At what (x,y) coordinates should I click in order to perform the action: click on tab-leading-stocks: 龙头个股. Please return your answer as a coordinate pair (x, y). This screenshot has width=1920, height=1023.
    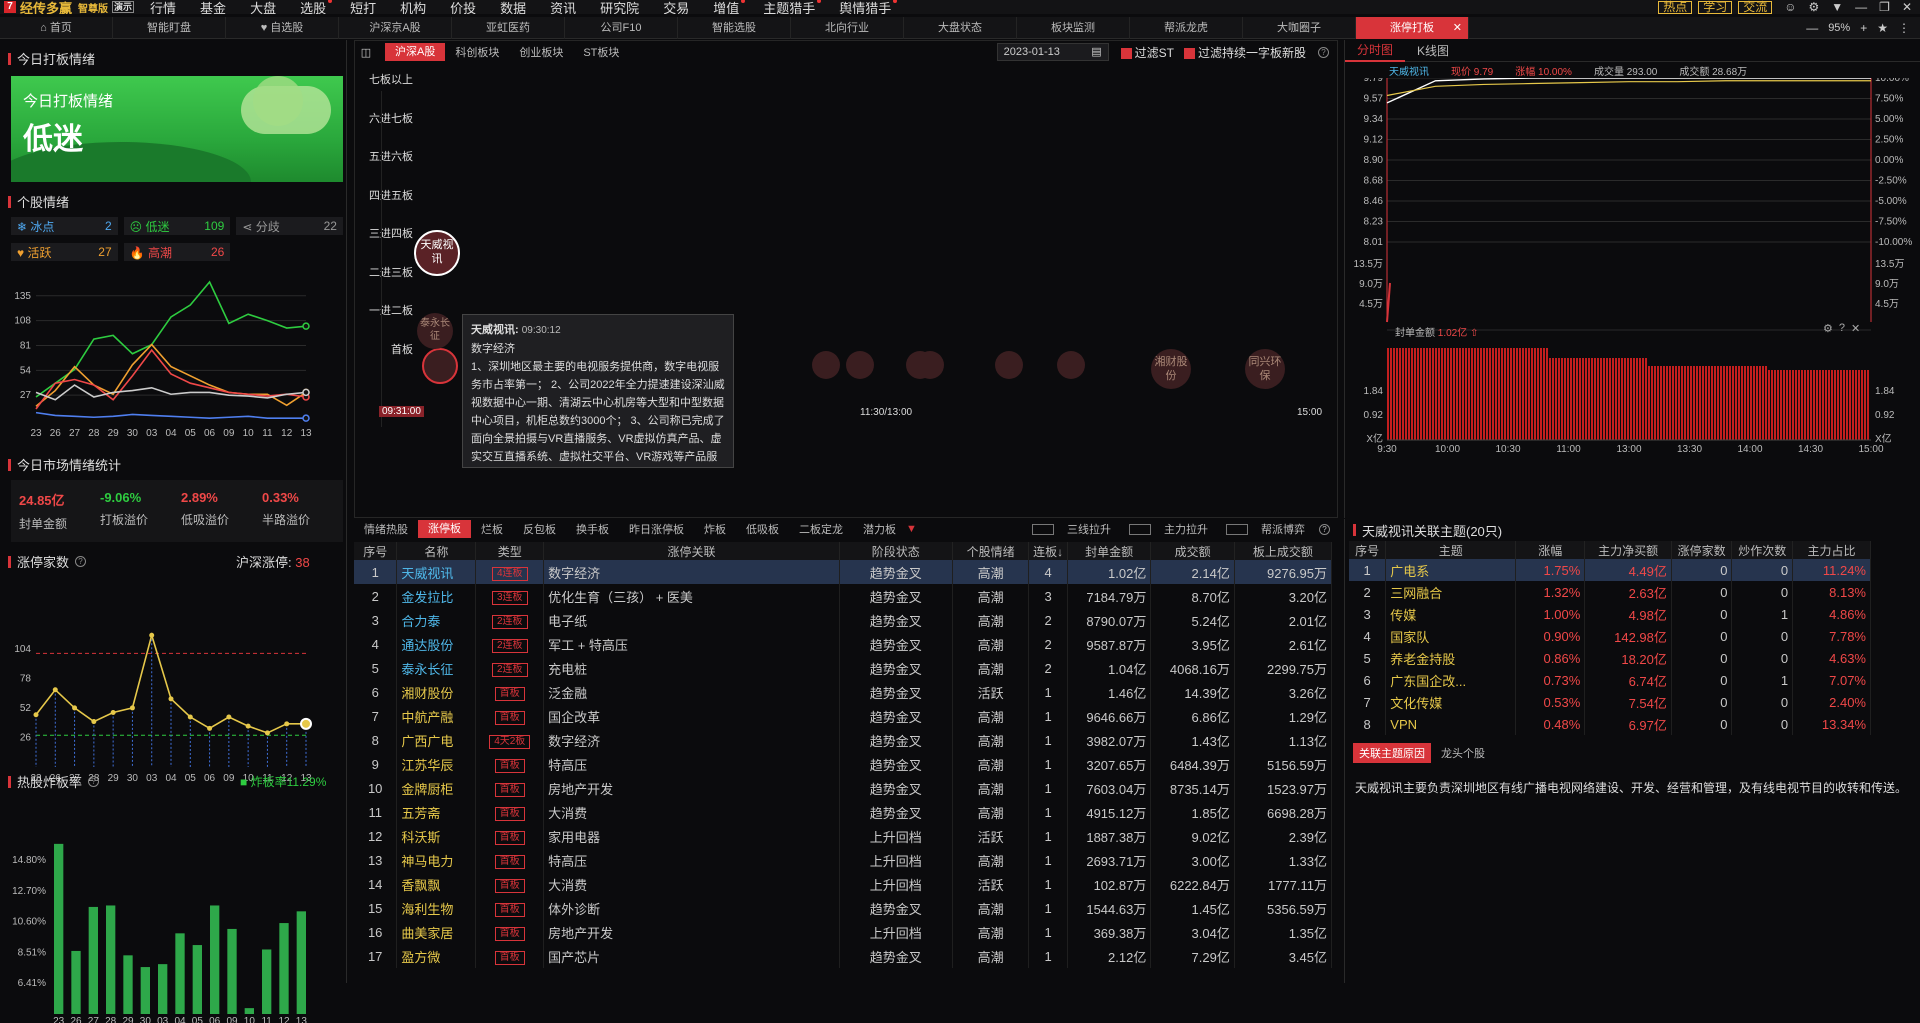
    Looking at the image, I should click on (1463, 753).